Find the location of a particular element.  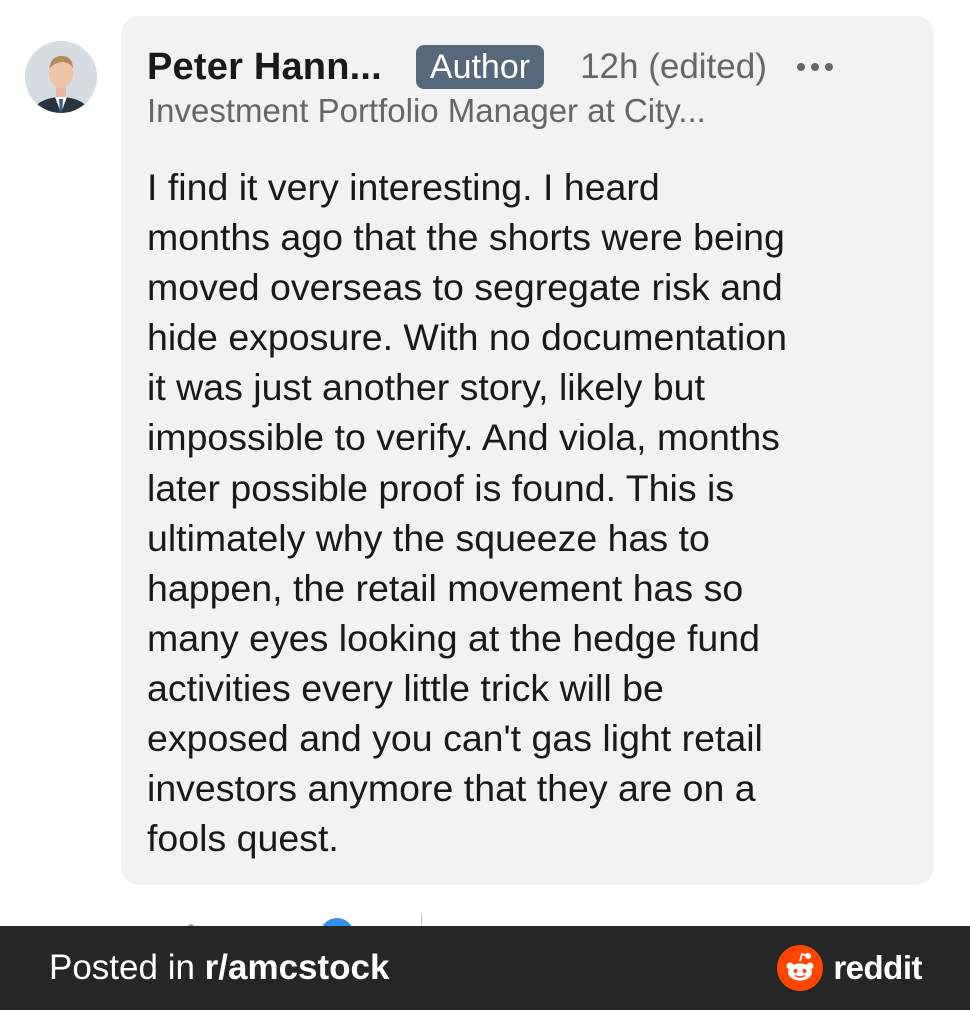

reddit-logo-icon is located at coordinates (800, 968).